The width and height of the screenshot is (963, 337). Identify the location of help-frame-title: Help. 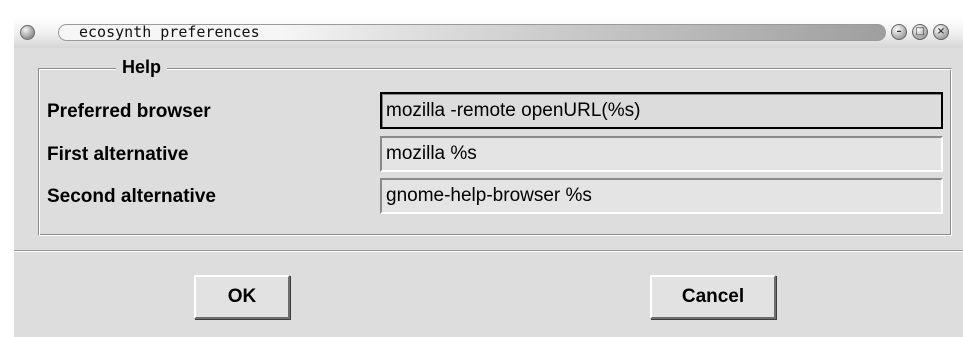
(142, 67).